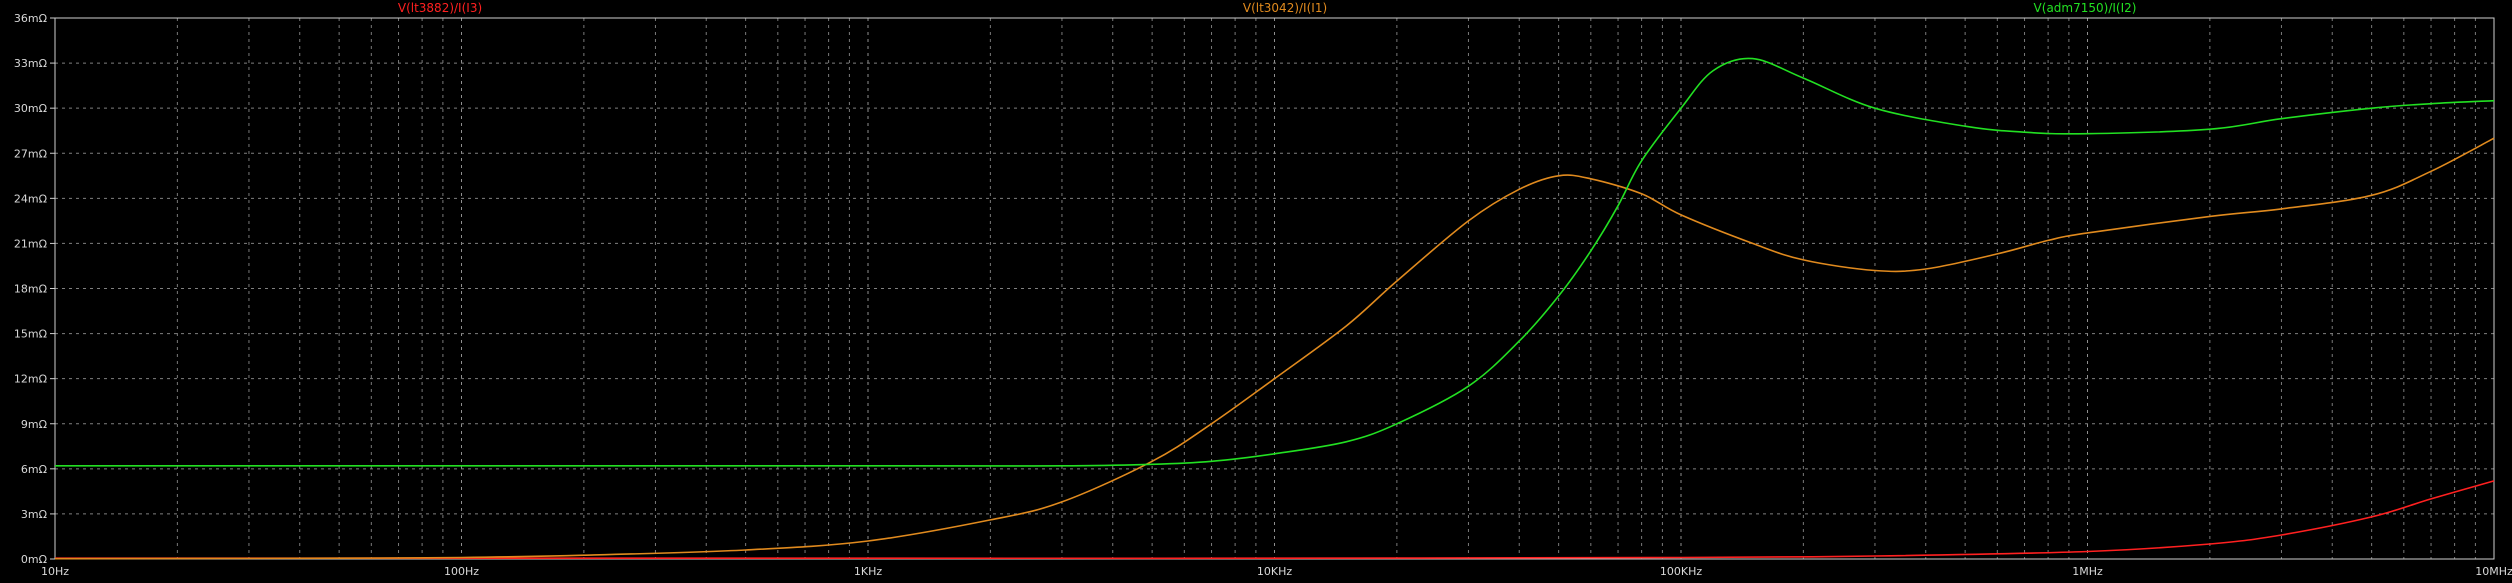 The width and height of the screenshot is (2512, 583). Describe the element at coordinates (30, 243) in the screenshot. I see `y-tick-label: 21mΩ` at that location.